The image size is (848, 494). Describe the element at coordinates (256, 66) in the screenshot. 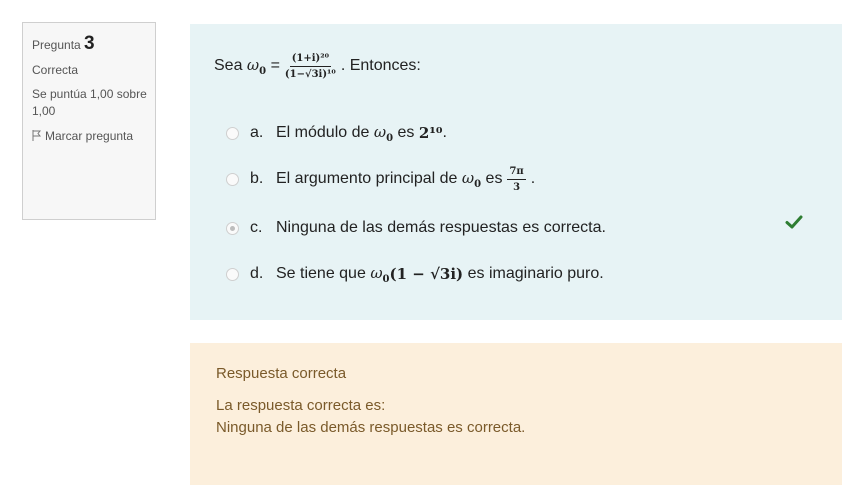

I see `omega-symbol: ω0` at that location.